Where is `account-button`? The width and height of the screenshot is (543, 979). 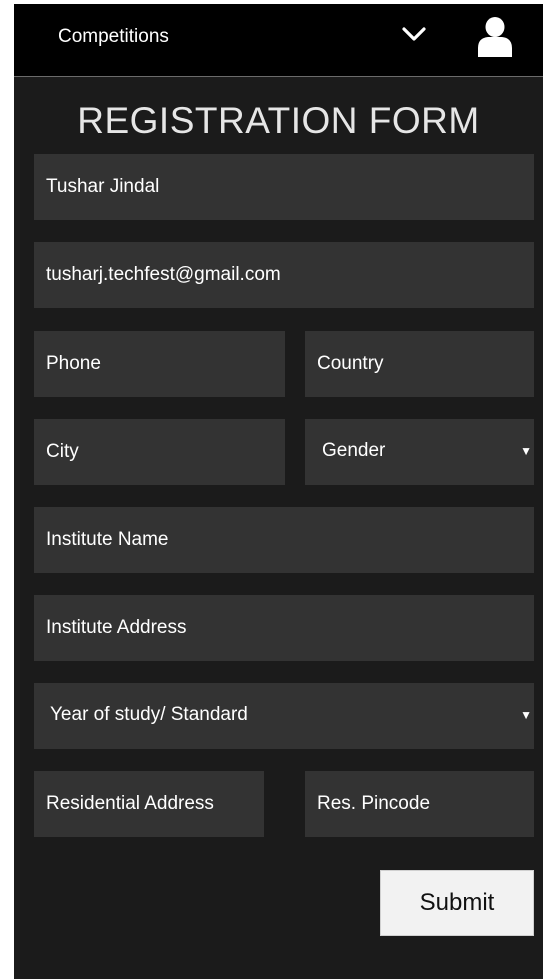 account-button is located at coordinates (495, 37).